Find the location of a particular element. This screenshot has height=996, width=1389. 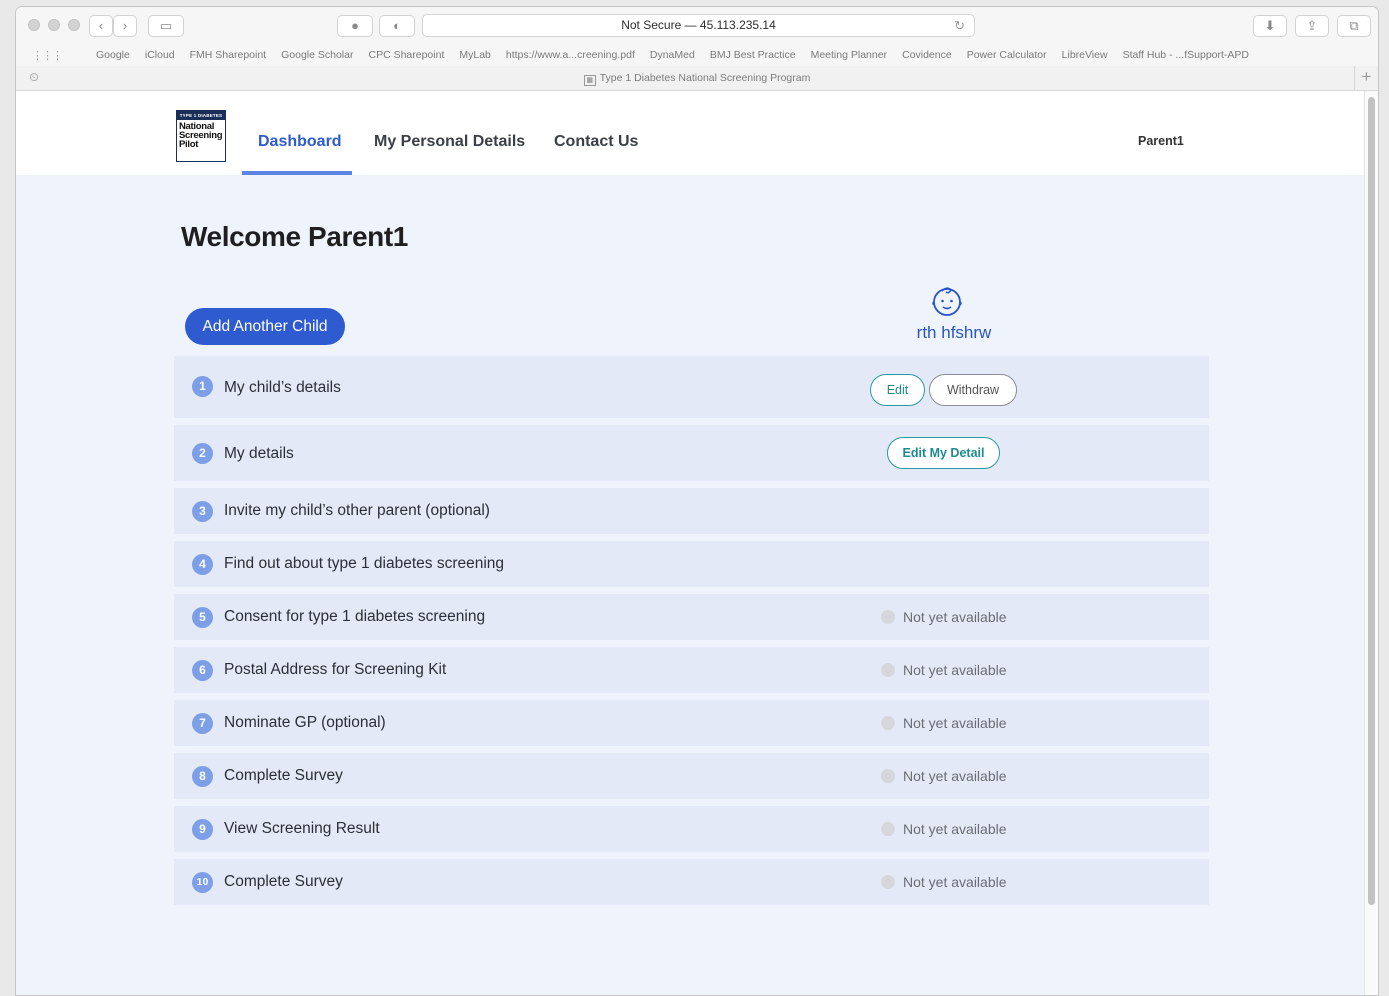

zoom-window-button is located at coordinates (74, 25).